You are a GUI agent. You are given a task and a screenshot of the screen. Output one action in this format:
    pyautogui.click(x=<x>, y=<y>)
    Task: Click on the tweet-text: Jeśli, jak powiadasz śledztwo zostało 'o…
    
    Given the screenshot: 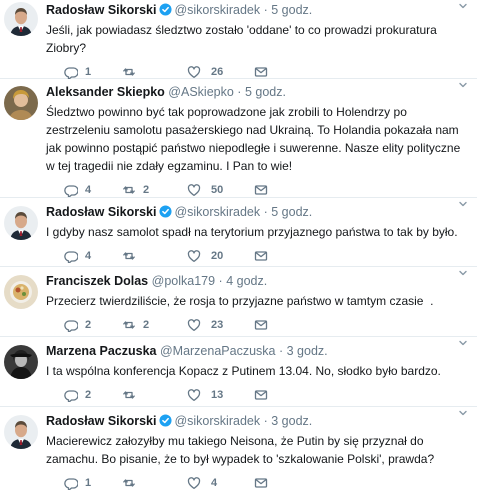 What is the action you would take?
    pyautogui.click(x=243, y=39)
    